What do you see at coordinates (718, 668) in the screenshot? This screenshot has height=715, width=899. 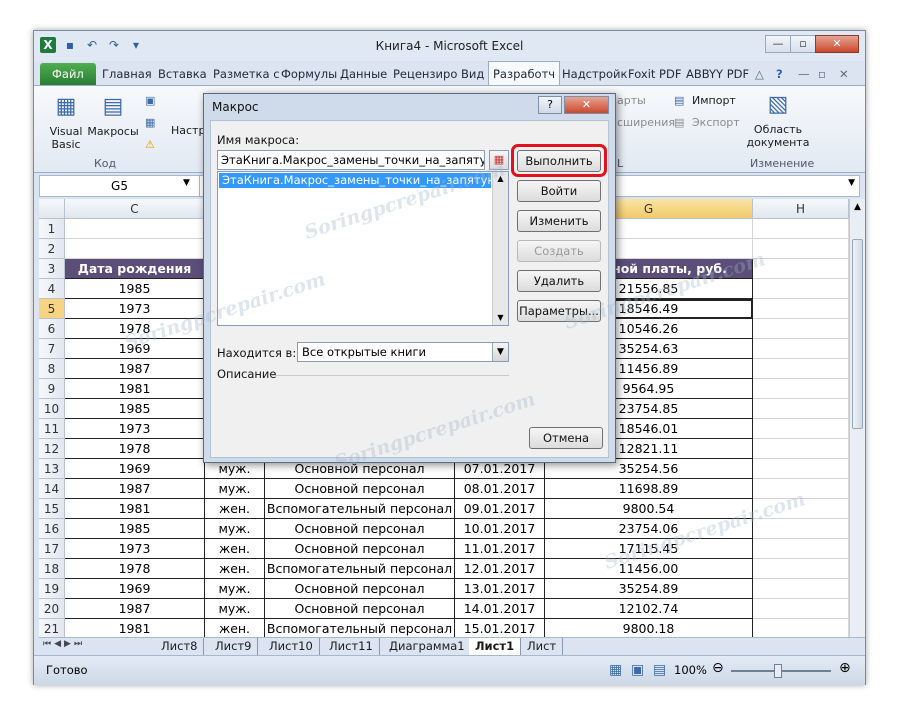 I see `zoom-out-icon: ⊖` at bounding box center [718, 668].